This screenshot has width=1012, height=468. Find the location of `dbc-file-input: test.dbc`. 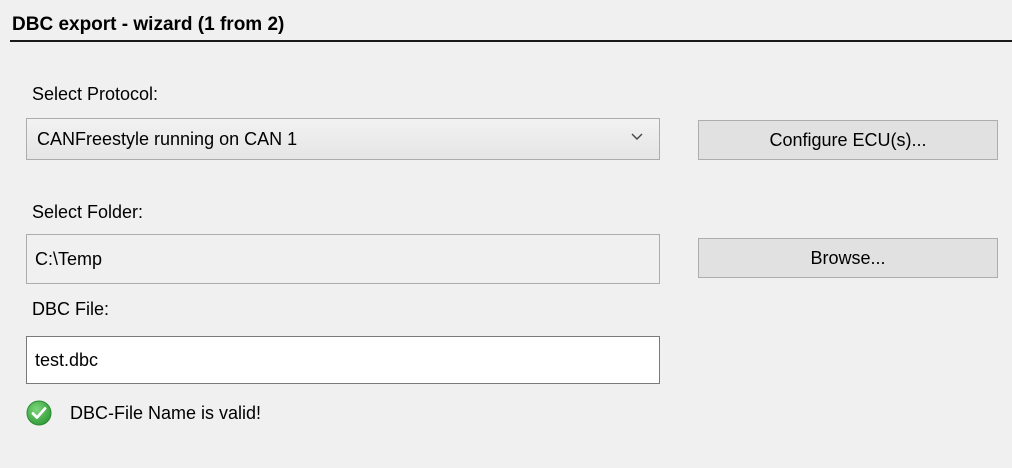

dbc-file-input: test.dbc is located at coordinates (343, 360).